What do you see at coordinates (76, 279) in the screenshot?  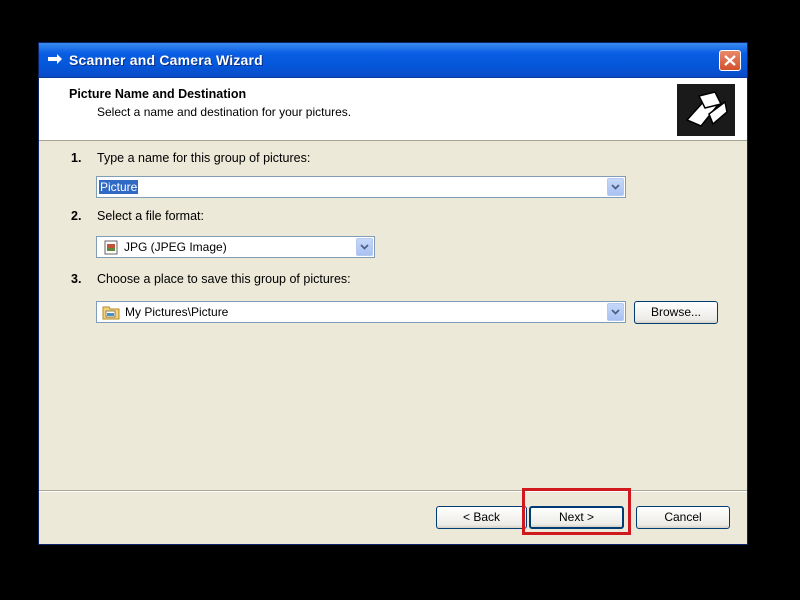 I see `step-3-number: 3.` at bounding box center [76, 279].